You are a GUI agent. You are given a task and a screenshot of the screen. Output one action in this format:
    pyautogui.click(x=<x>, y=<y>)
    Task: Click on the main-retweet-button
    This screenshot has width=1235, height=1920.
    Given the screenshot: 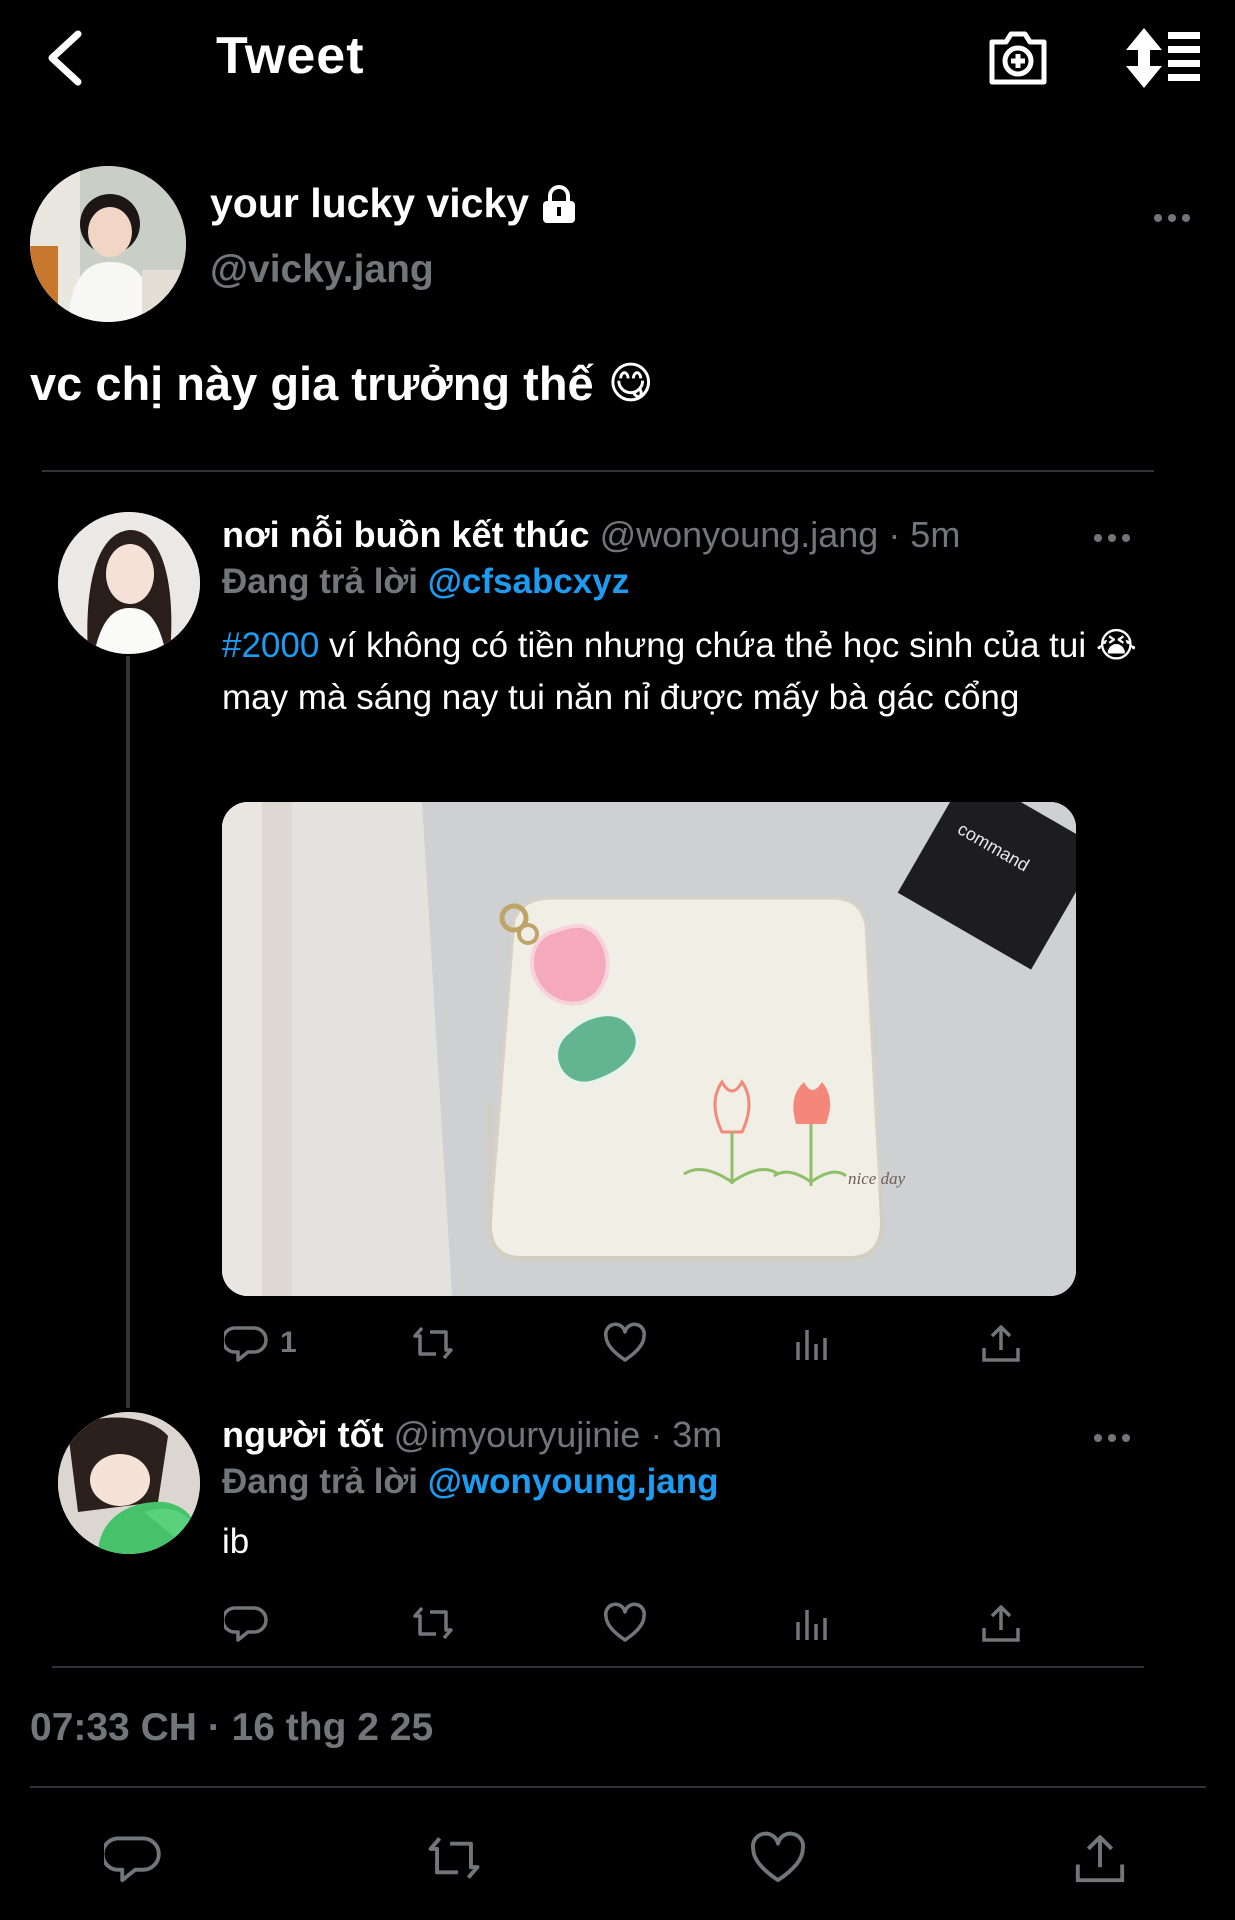 What is the action you would take?
    pyautogui.click(x=454, y=1858)
    